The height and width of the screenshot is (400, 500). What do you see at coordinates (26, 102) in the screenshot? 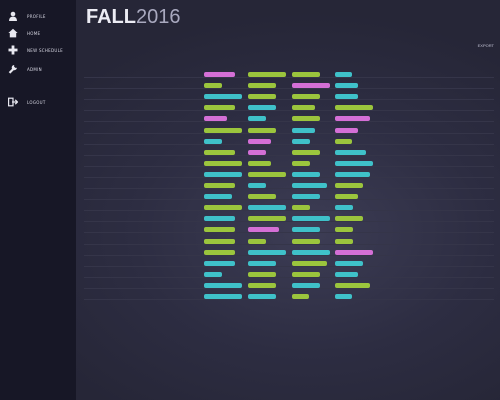
I see `logout-button: LOGOUT` at bounding box center [26, 102].